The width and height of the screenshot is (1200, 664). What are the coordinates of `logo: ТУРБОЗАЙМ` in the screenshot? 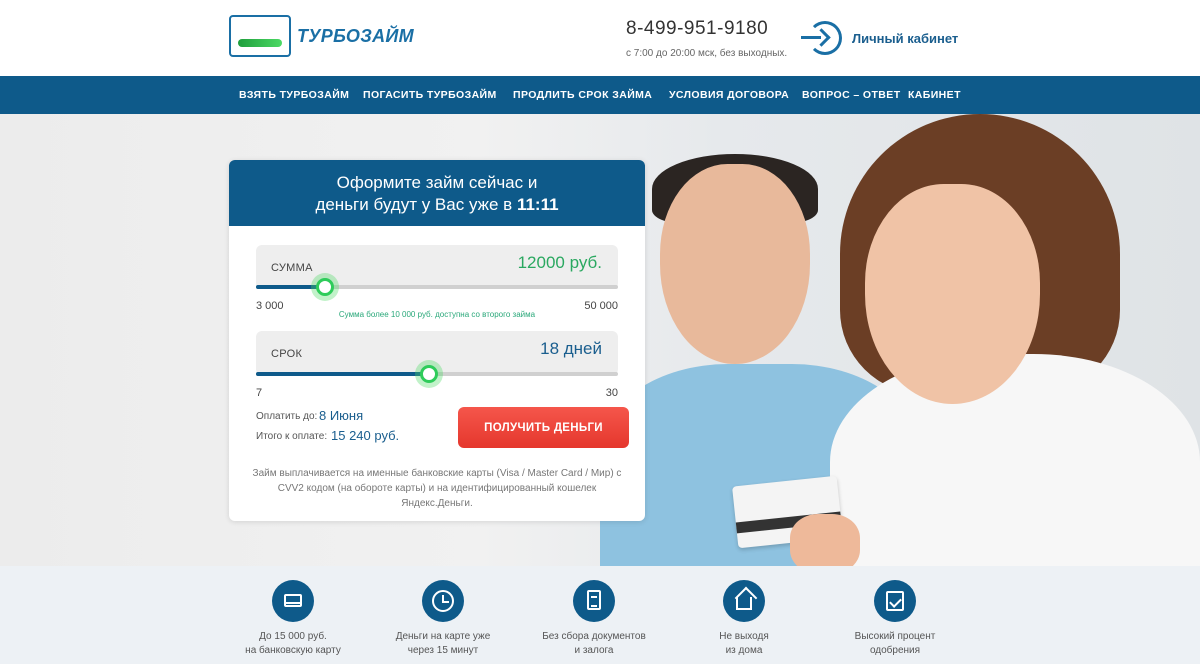 It's located at (321, 36).